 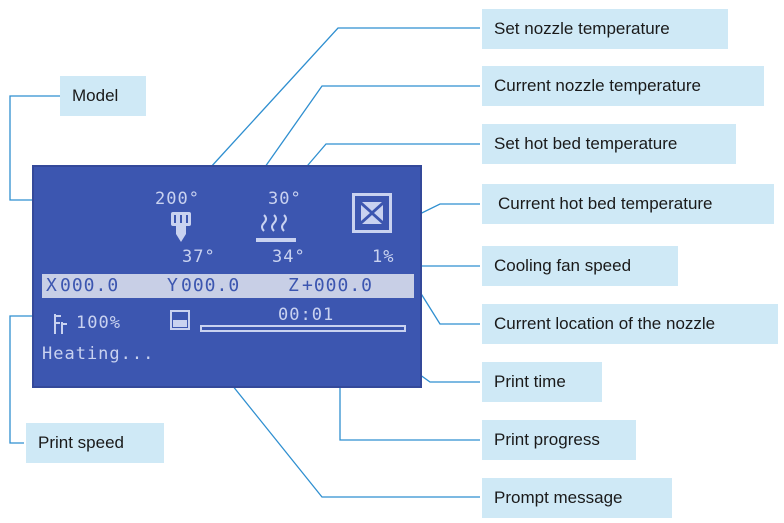 What do you see at coordinates (90, 285) in the screenshot?
I see `x-position: 000.0` at bounding box center [90, 285].